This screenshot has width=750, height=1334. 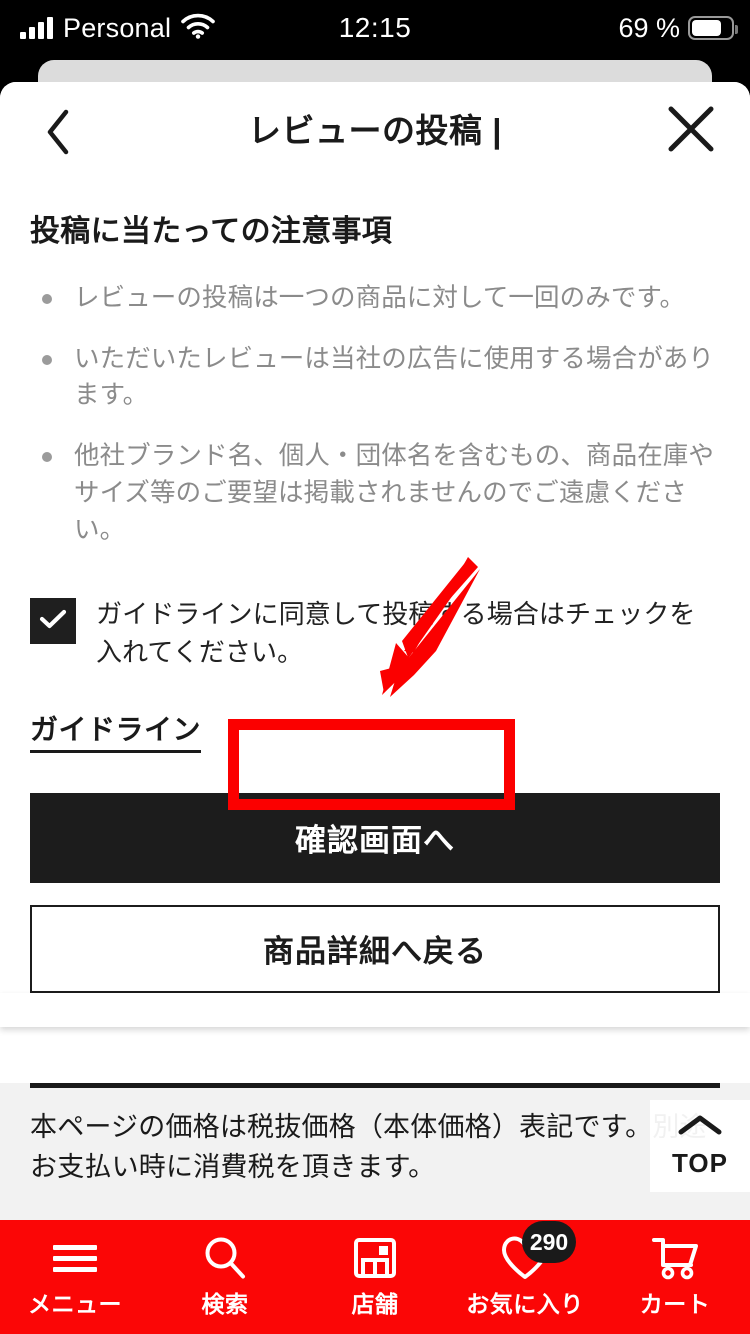 I want to click on store-icon, so click(x=375, y=1258).